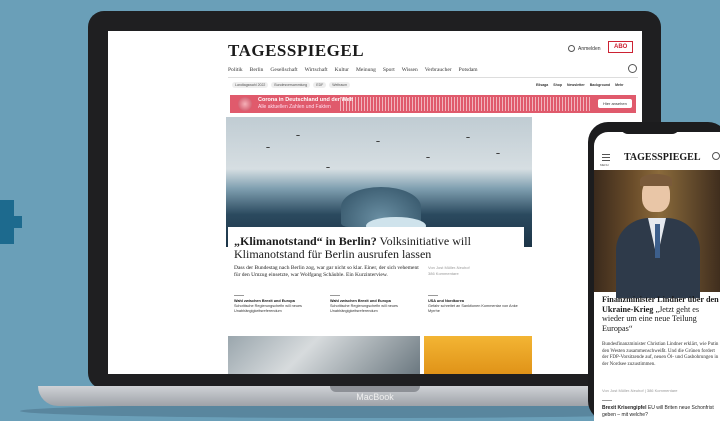 Image resolution: width=720 pixels, height=421 pixels. What do you see at coordinates (245, 104) in the screenshot?
I see `virus-icon` at bounding box center [245, 104].